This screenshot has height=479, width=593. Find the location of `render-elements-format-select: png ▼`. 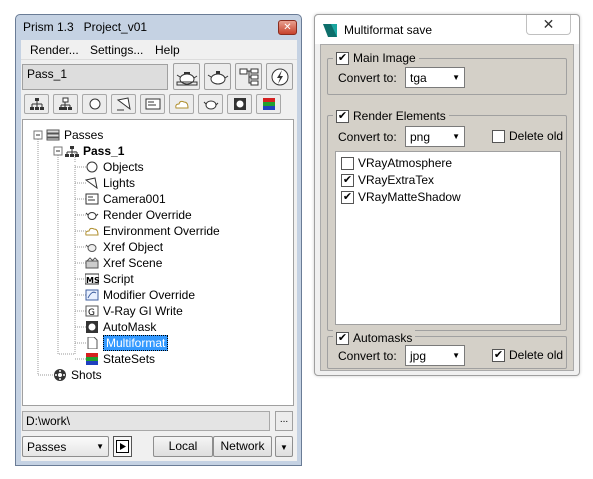

render-elements-format-select: png ▼ is located at coordinates (435, 136).